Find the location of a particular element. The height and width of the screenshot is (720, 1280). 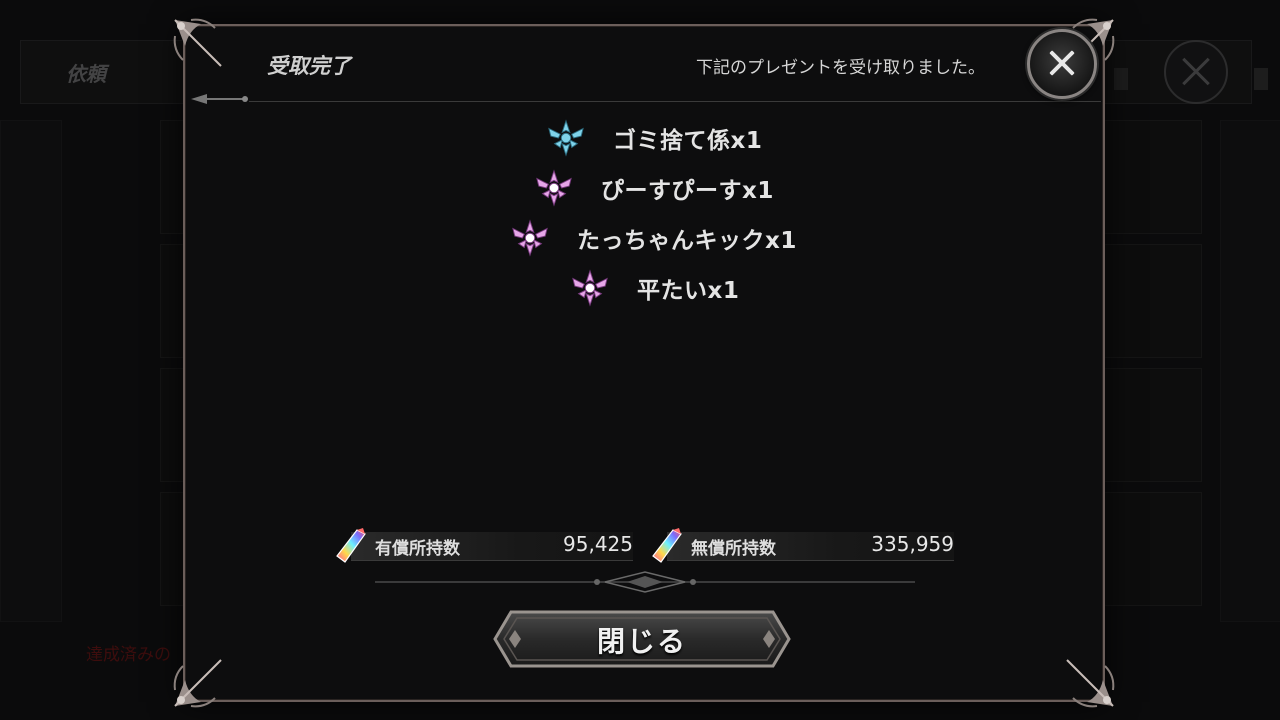

reward-item-label: たっちゃんキックx1 is located at coordinates (687, 241).